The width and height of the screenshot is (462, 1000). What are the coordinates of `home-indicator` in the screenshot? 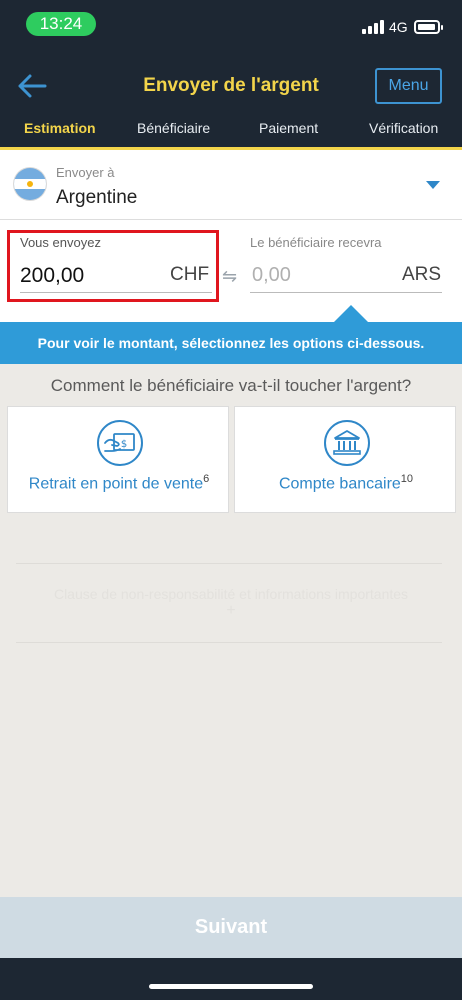 It's located at (231, 986).